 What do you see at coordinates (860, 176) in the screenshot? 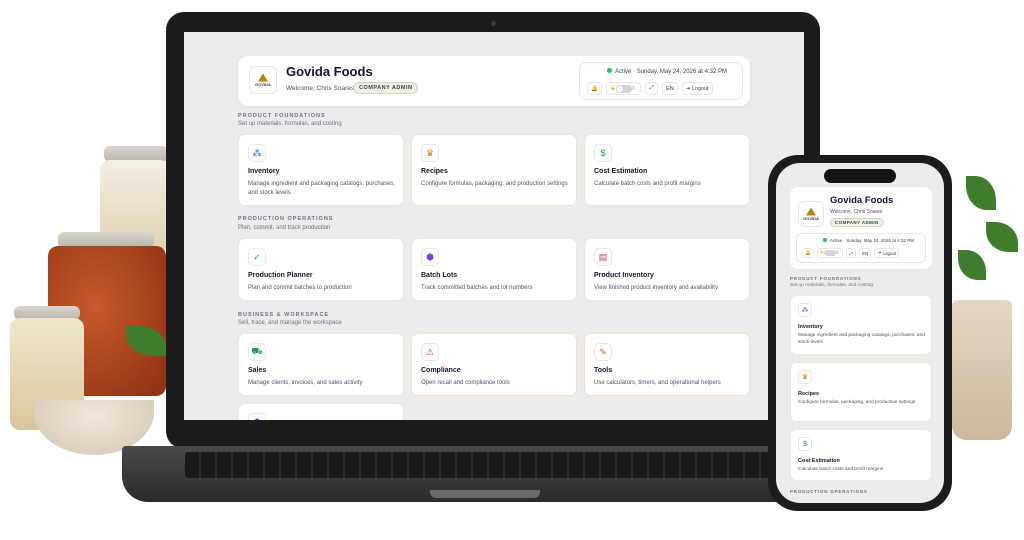
I see `dynamic-island` at bounding box center [860, 176].